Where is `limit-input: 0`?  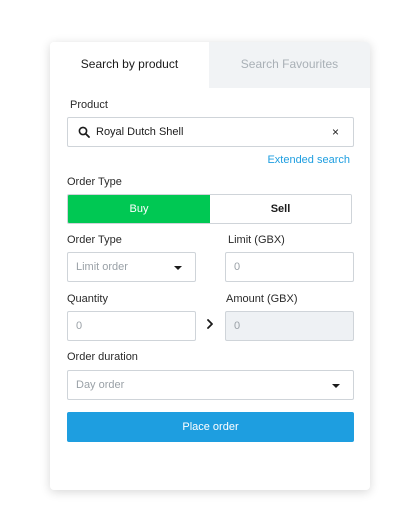 limit-input: 0 is located at coordinates (289, 267).